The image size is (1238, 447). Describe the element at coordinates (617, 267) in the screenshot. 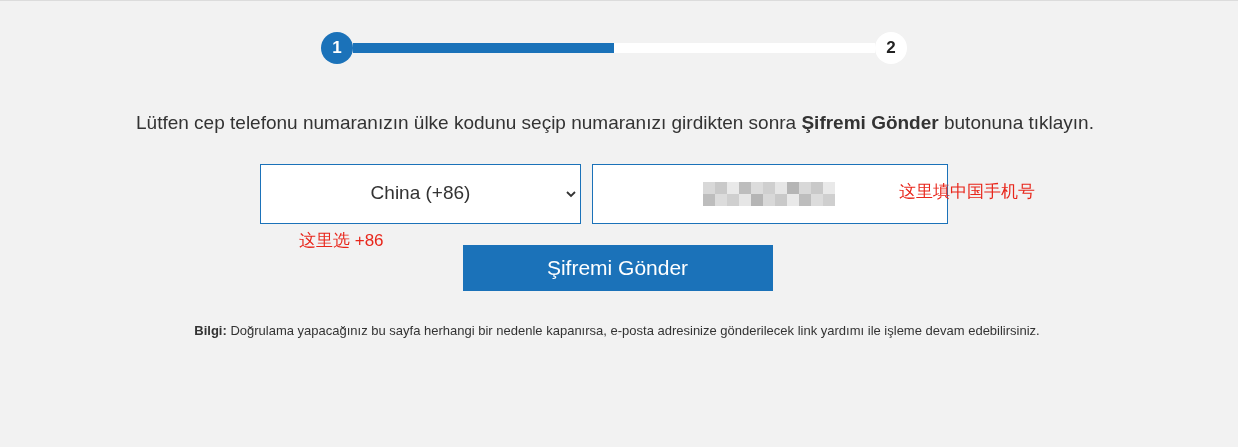

I see `send-password-button: Şifremi Gönder` at that location.